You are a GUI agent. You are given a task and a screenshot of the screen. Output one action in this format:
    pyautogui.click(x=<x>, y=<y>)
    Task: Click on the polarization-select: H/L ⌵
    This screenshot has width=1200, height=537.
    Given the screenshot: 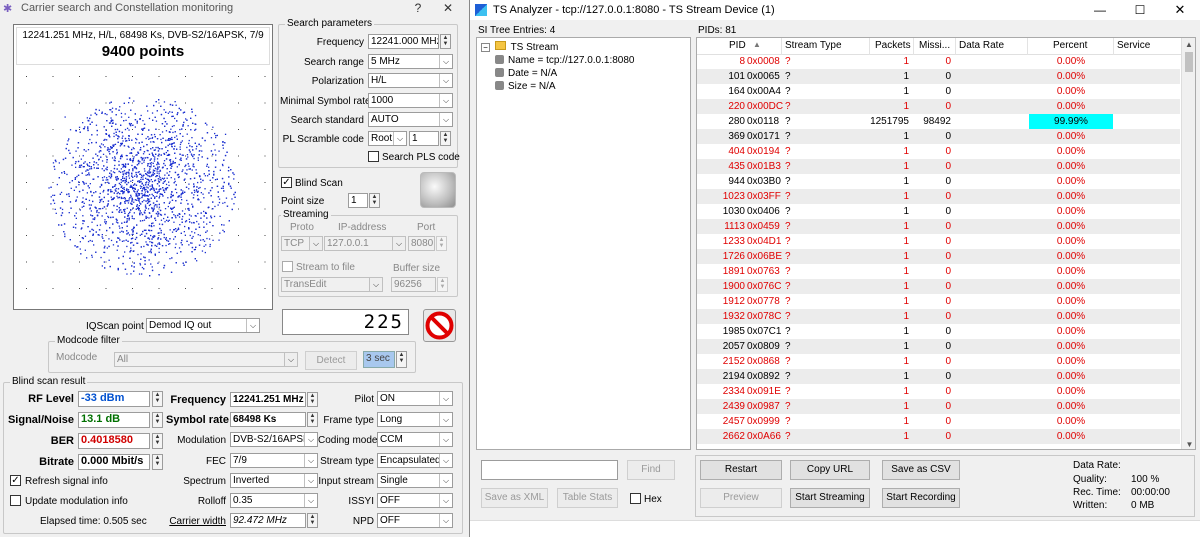 What is the action you would take?
    pyautogui.click(x=410, y=80)
    